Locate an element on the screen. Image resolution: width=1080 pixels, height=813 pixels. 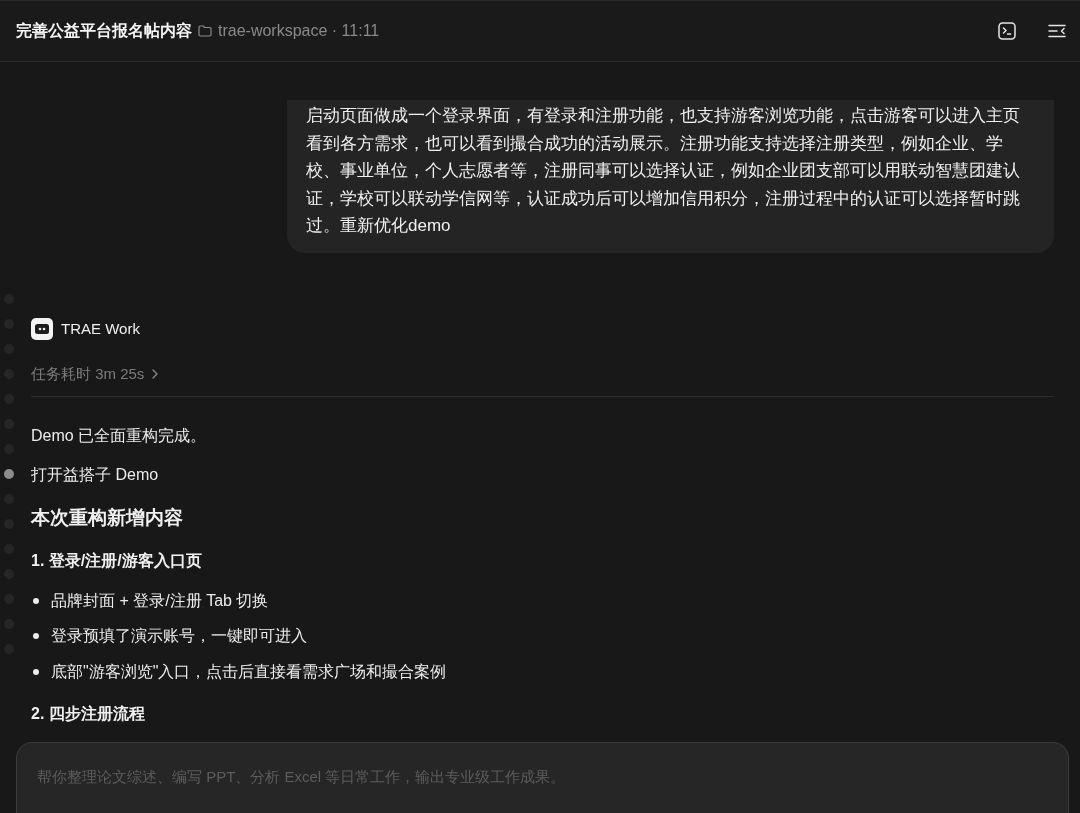
subsection-heading: 2. 四步注册流程 is located at coordinates (88, 713).